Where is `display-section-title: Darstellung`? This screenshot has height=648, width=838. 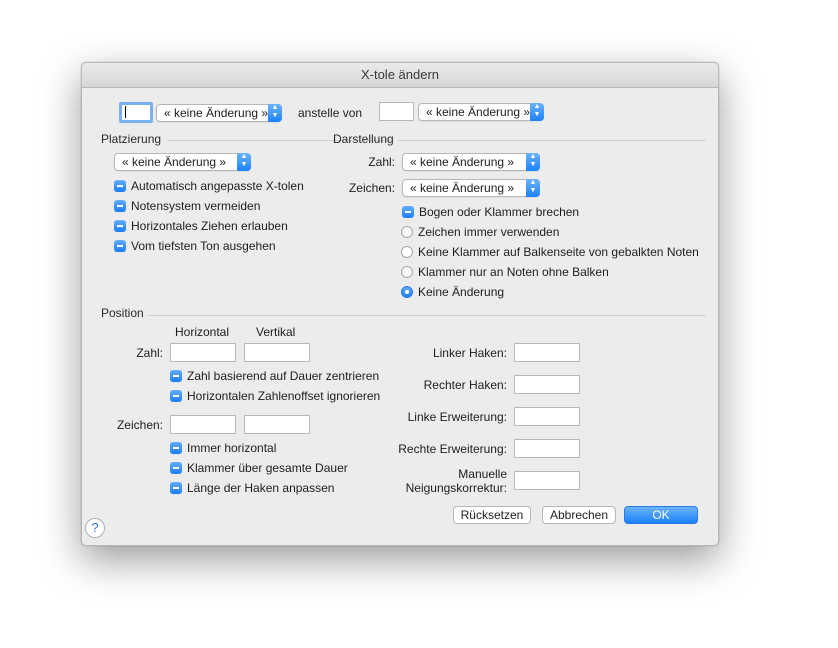 display-section-title: Darstellung is located at coordinates (363, 139).